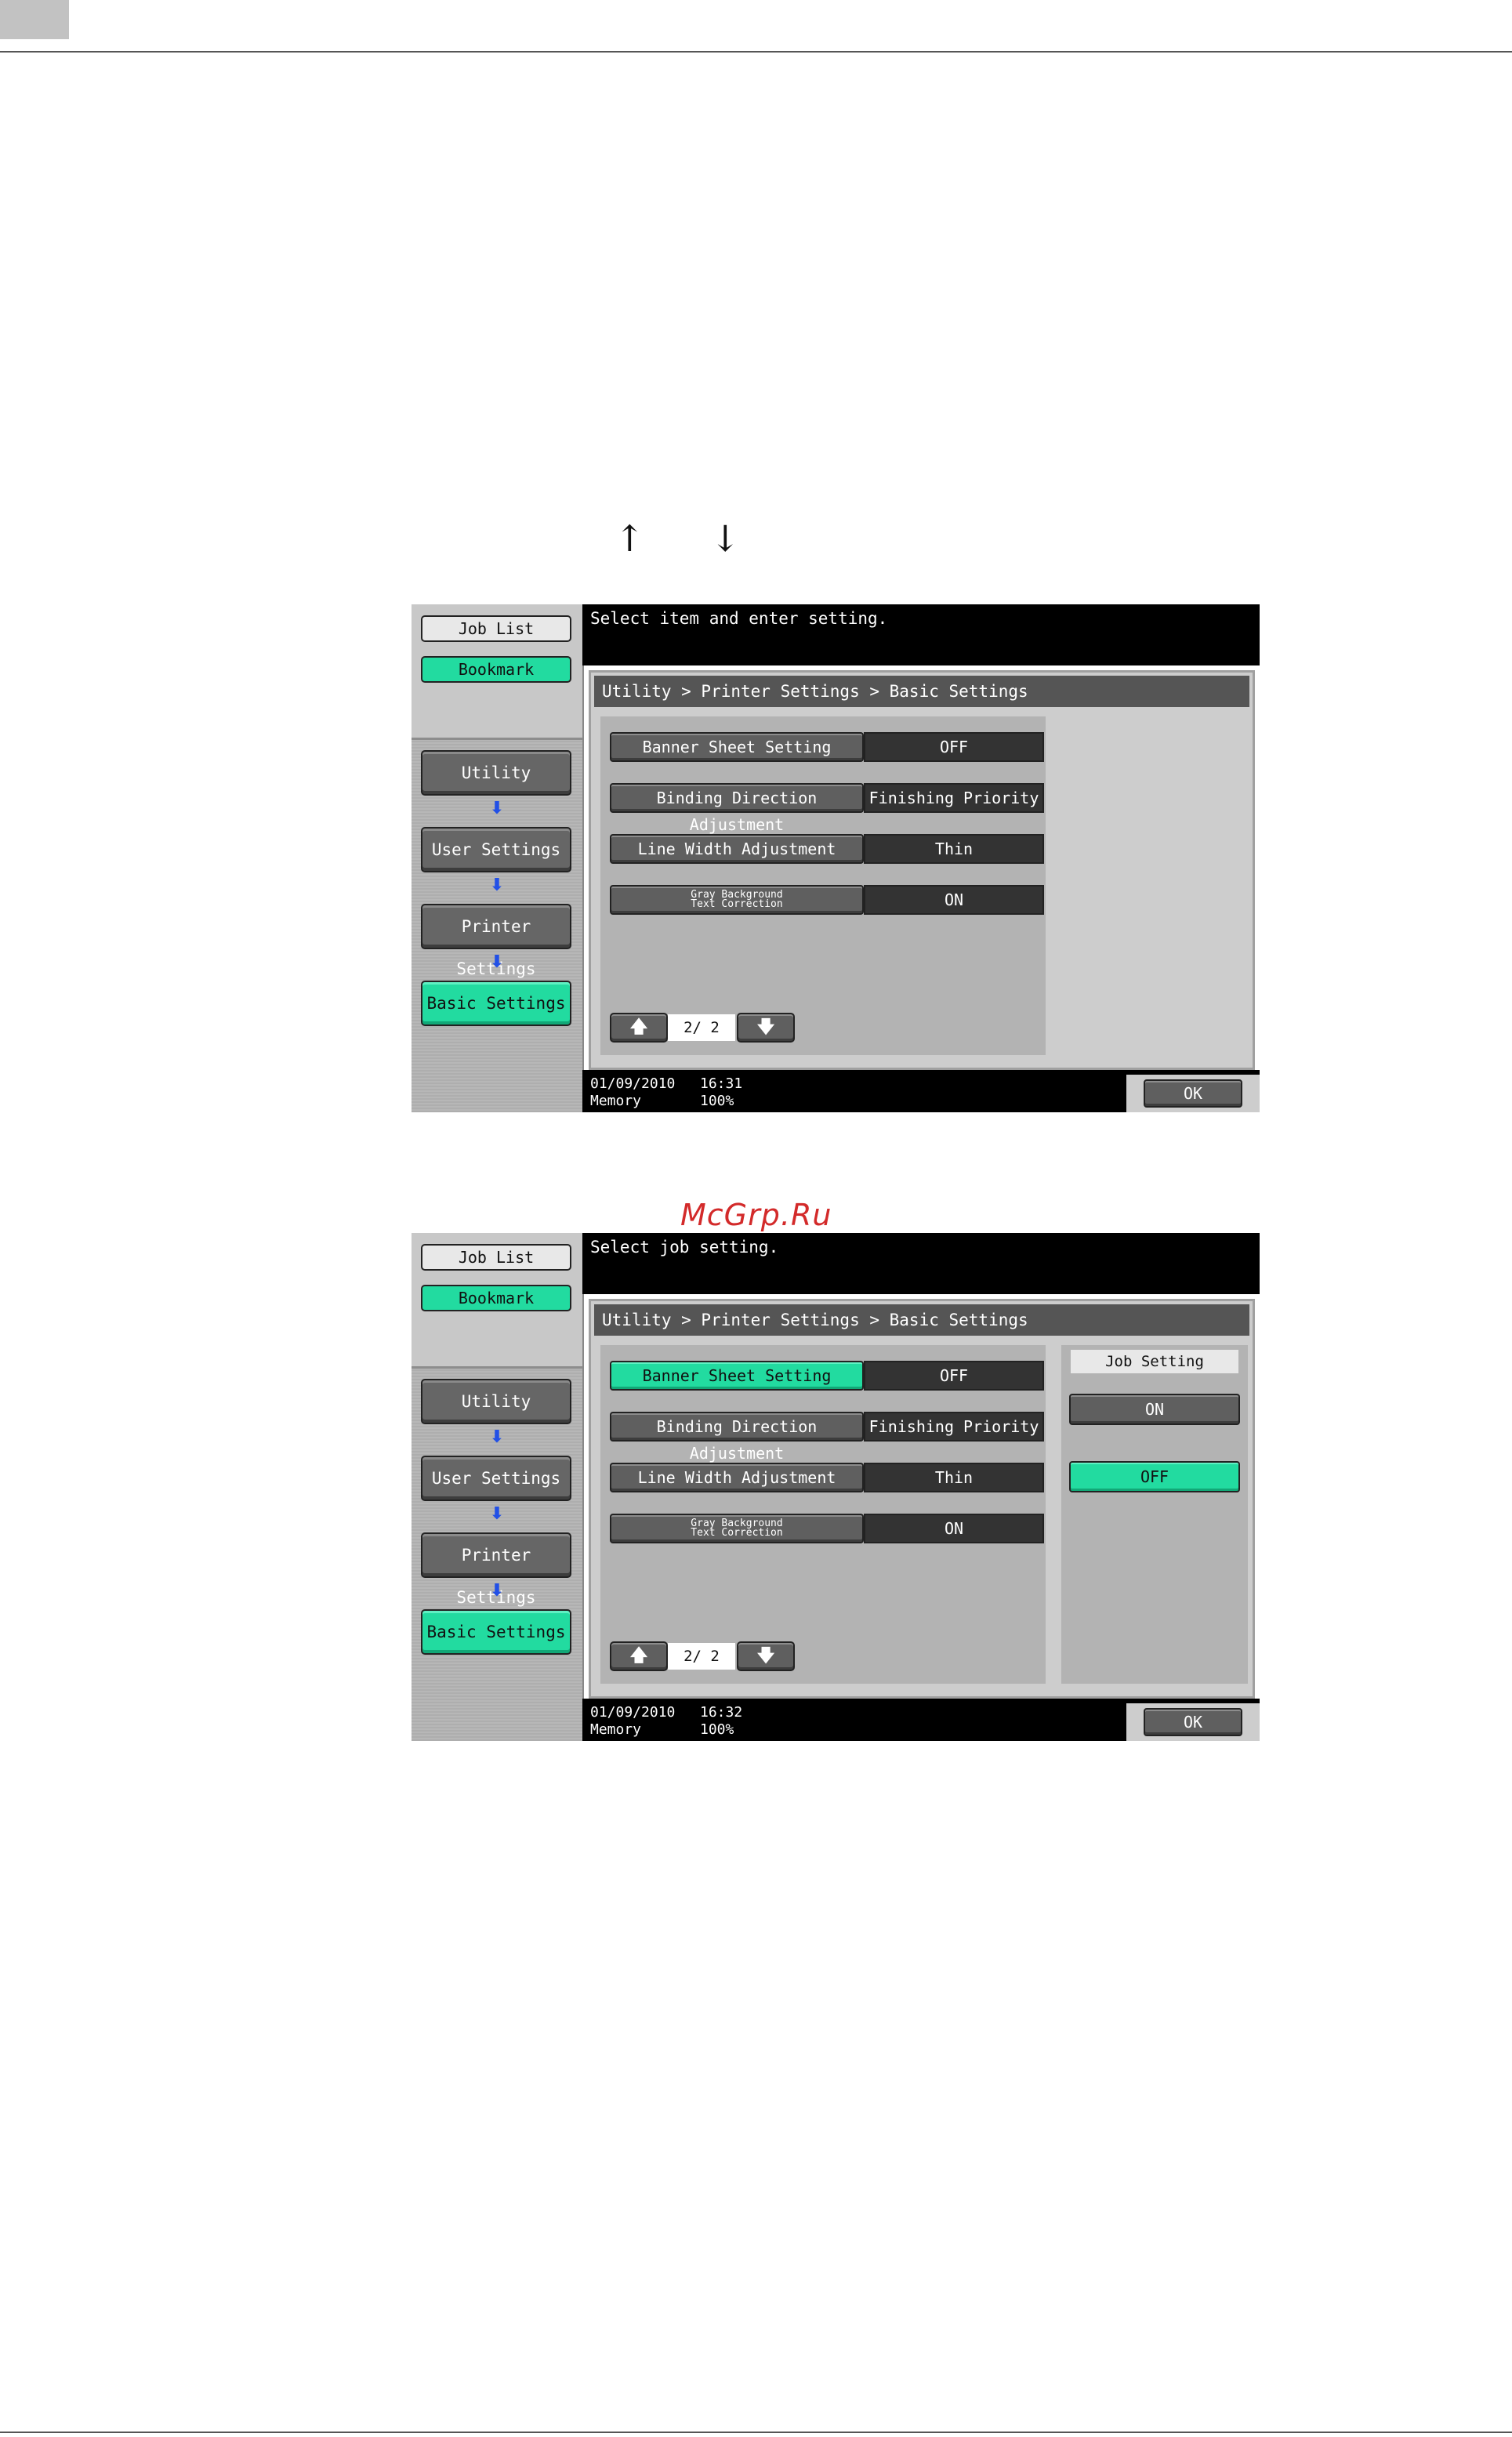 Image resolution: width=1512 pixels, height=2437 pixels. Describe the element at coordinates (721, 1083) in the screenshot. I see `status-time: 16:31` at that location.